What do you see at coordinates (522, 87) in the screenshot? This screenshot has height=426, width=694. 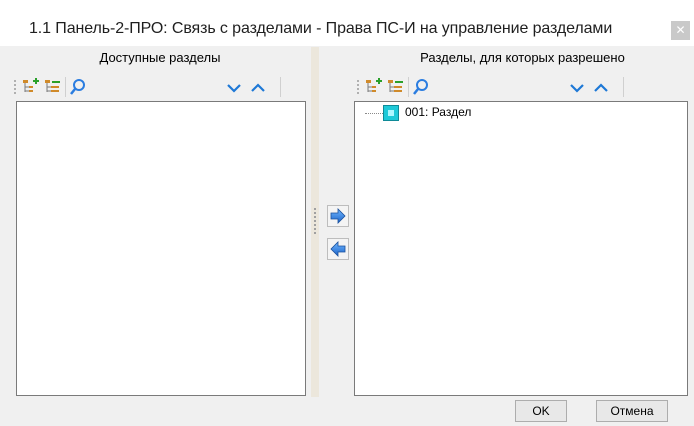 I see `right-toolbar` at bounding box center [522, 87].